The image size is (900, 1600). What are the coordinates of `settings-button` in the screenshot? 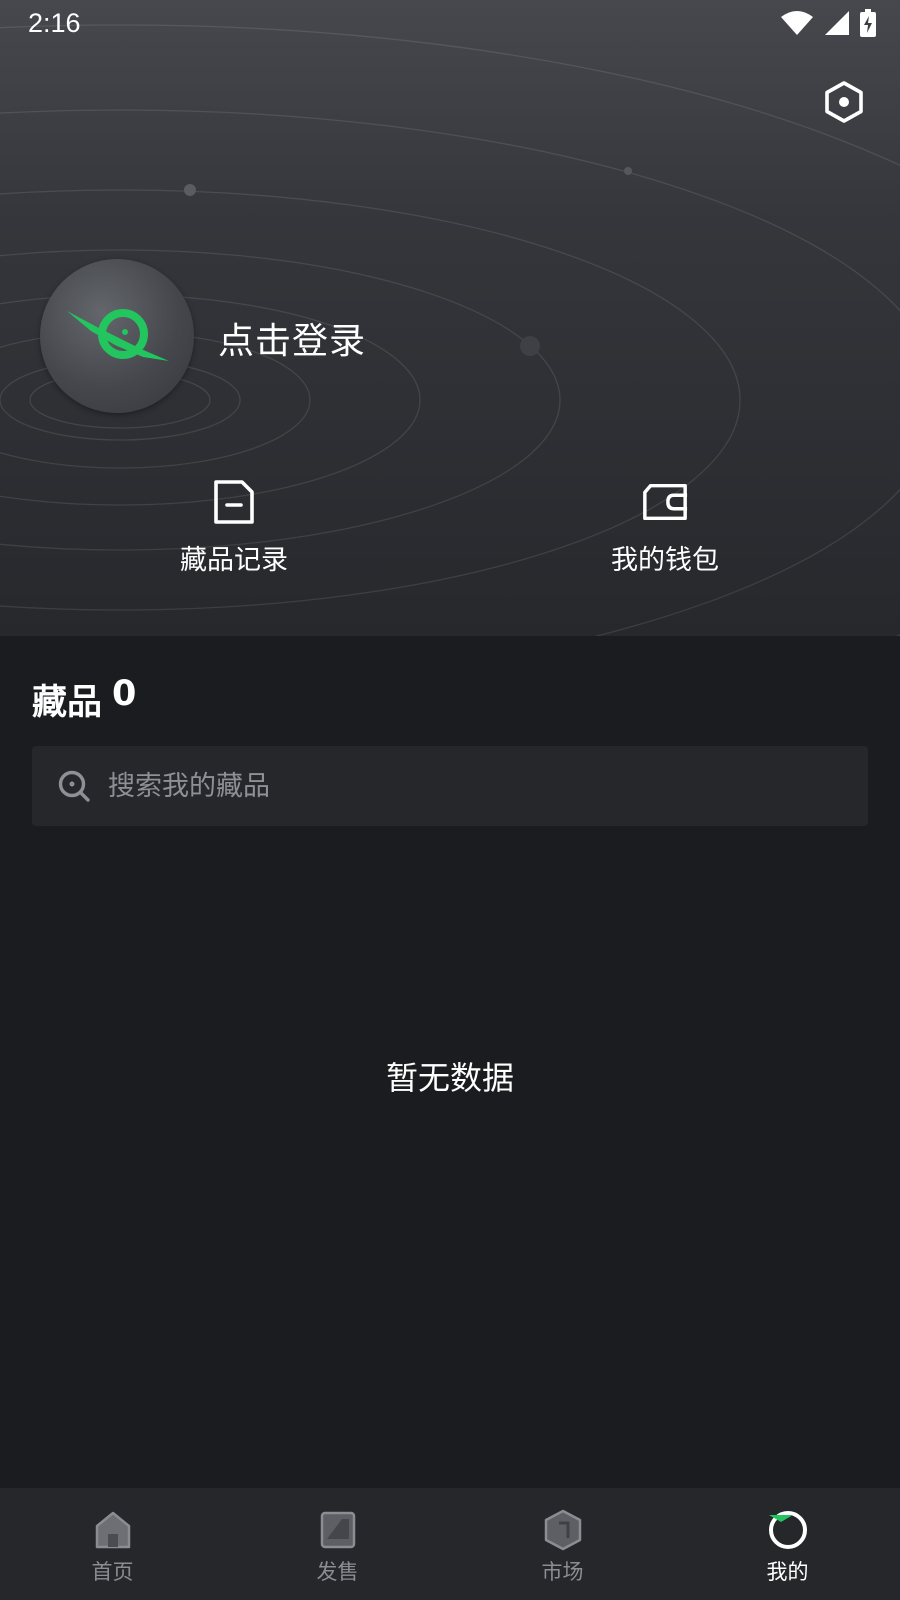 It's located at (844, 104).